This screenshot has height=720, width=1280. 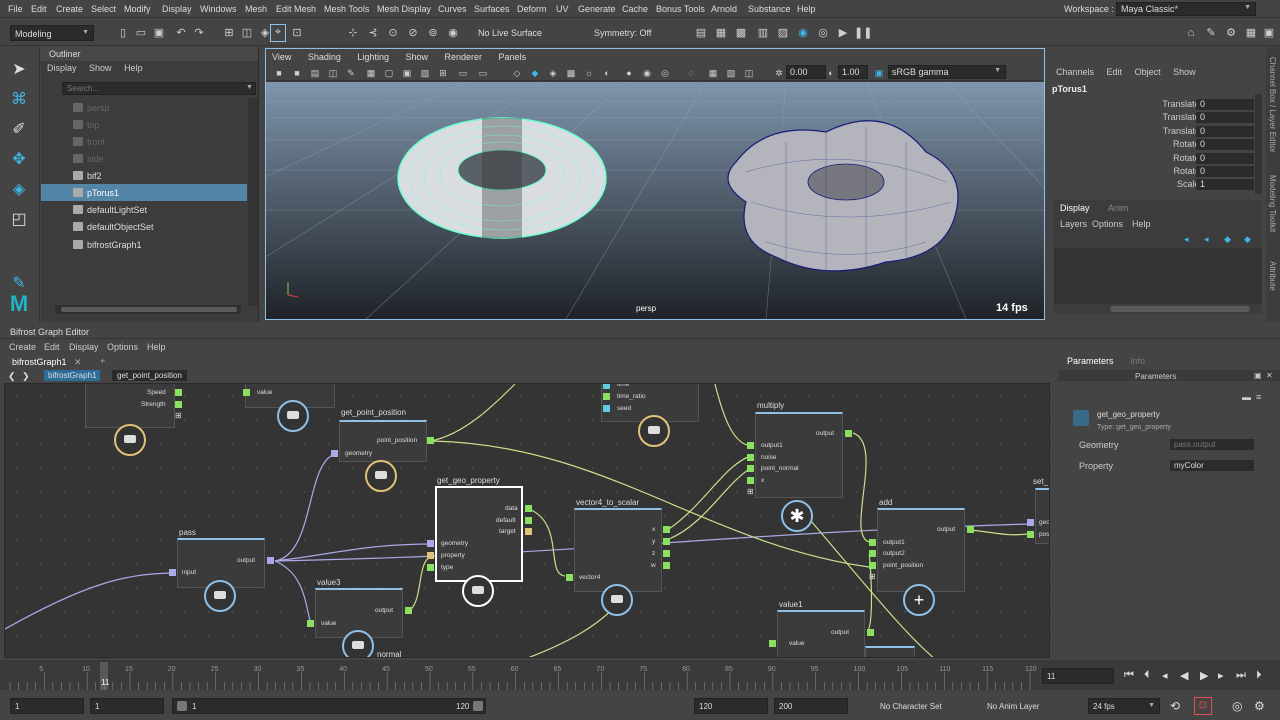 I want to click on menu-bonus-tools: Bonus Tools, so click(x=680, y=9).